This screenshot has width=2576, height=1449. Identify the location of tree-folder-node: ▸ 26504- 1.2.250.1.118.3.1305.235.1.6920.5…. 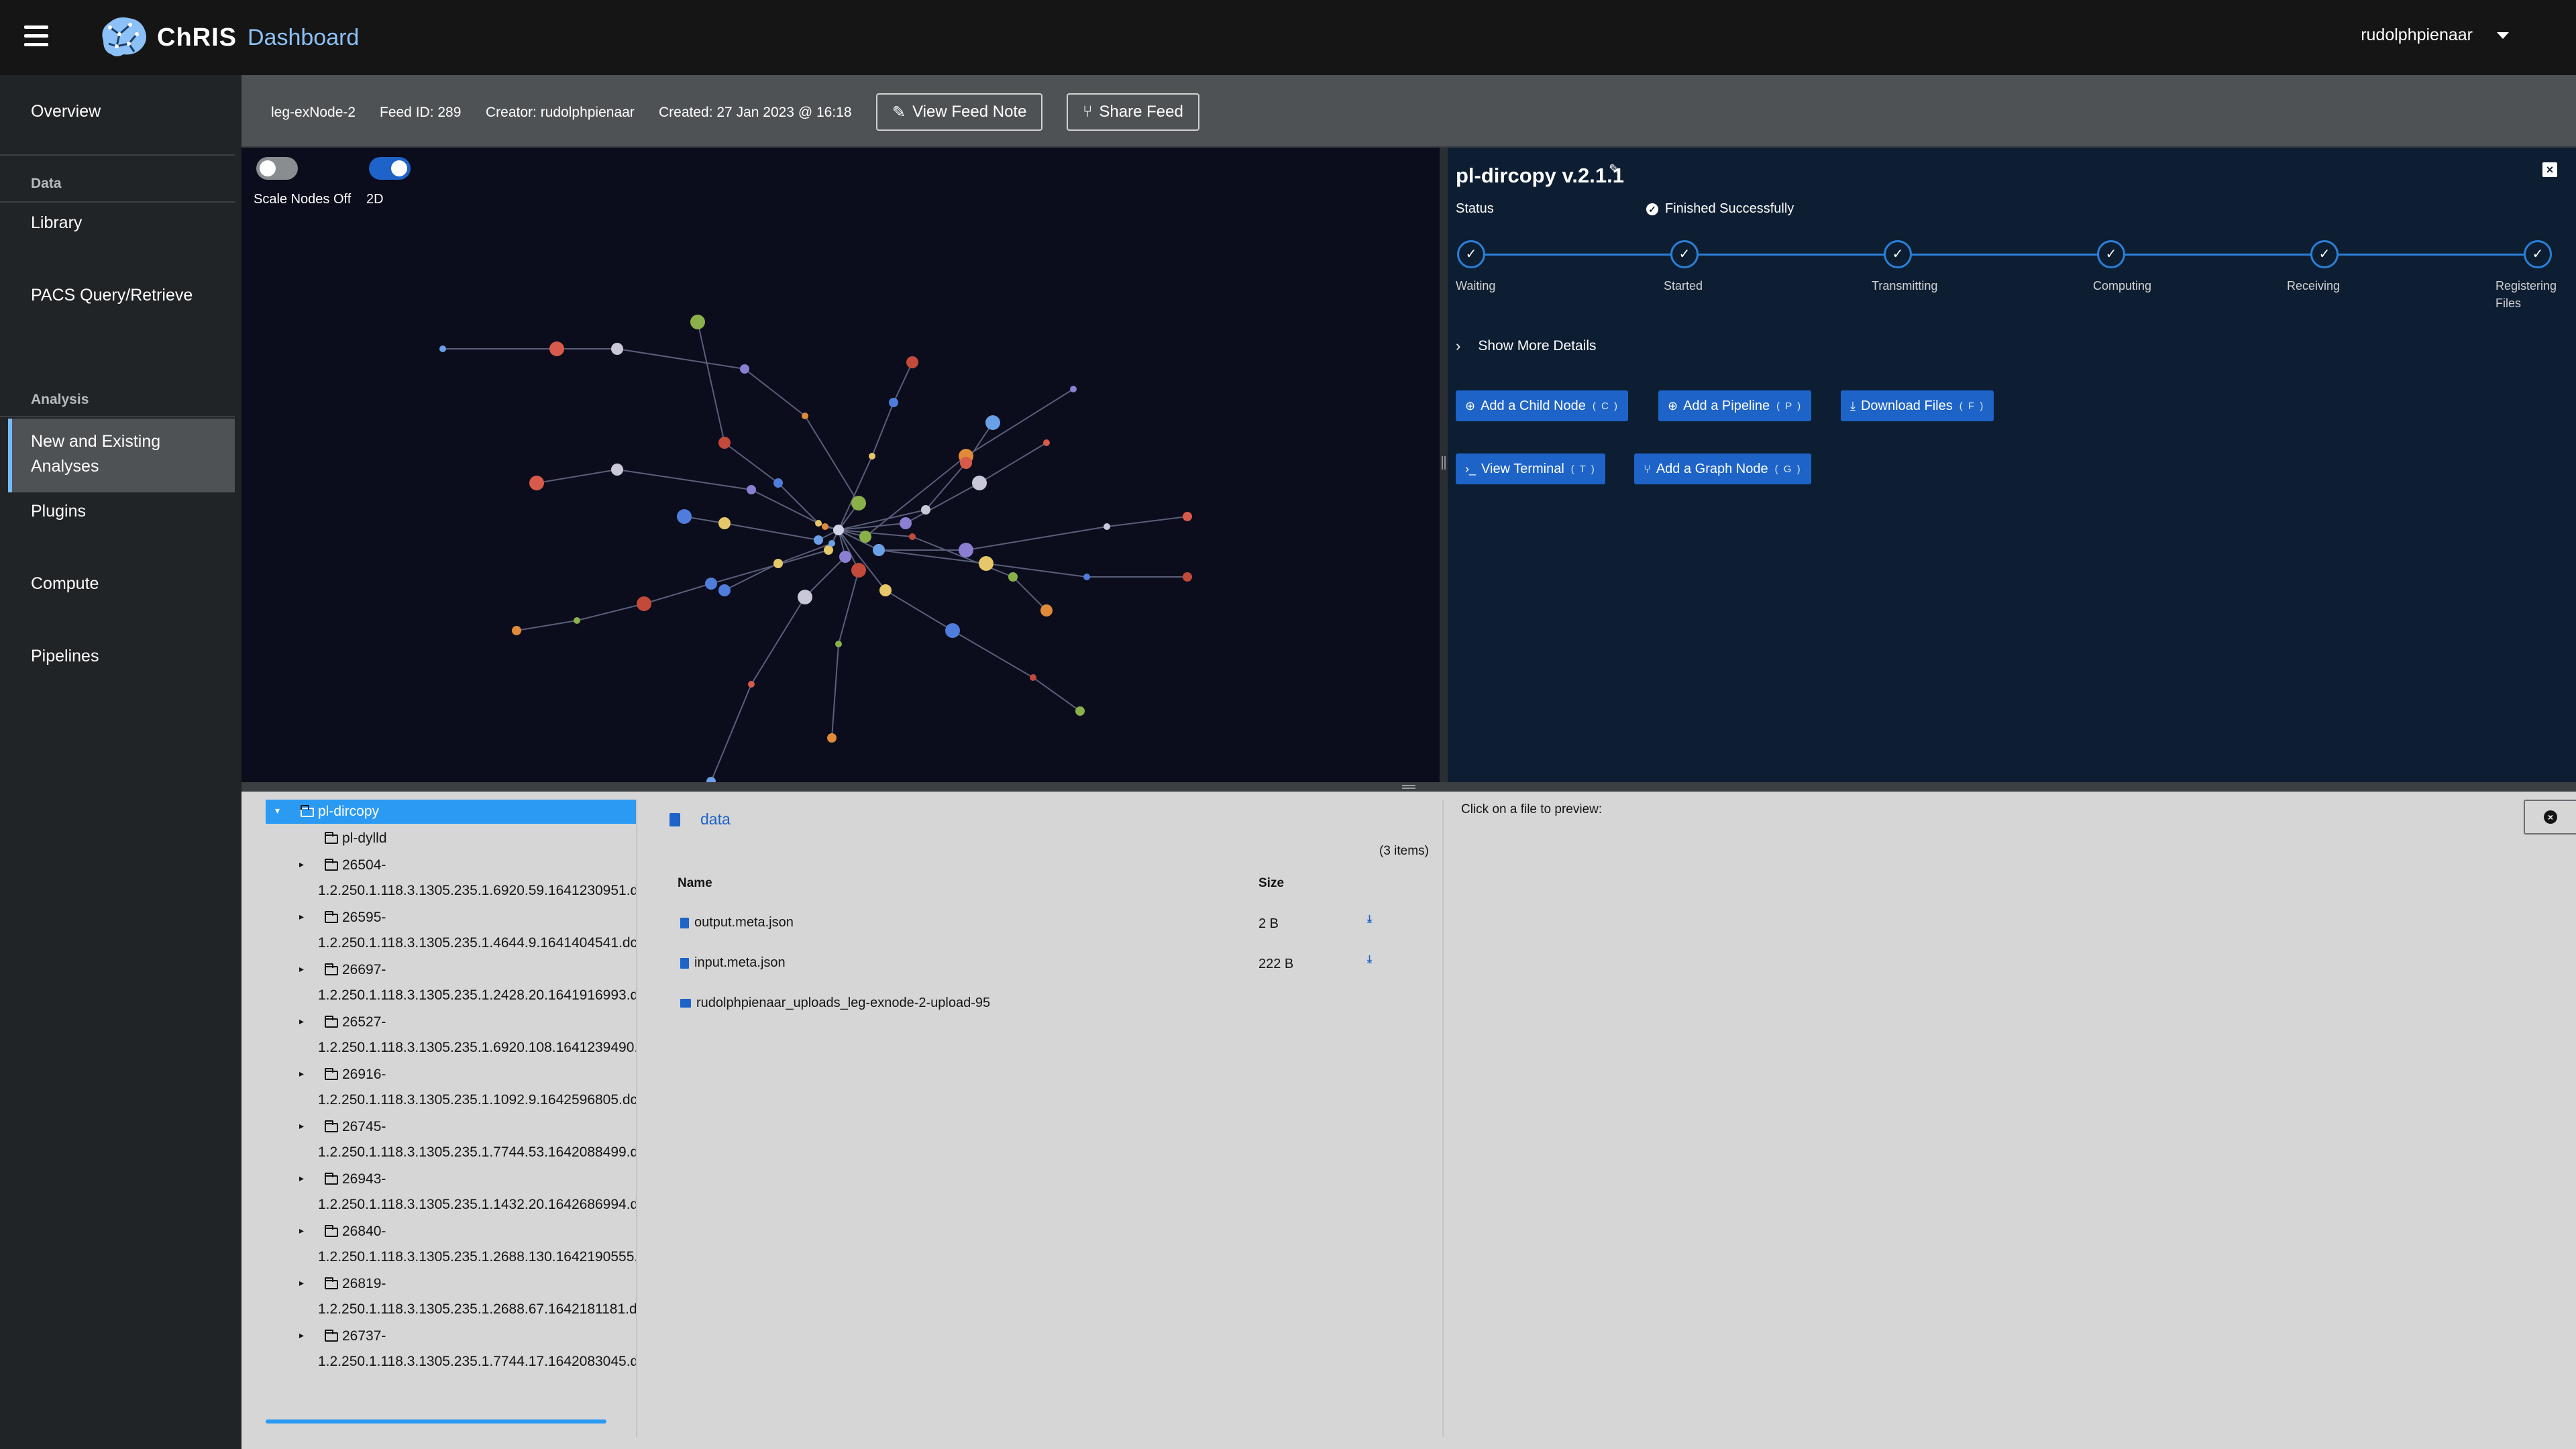
(451, 878).